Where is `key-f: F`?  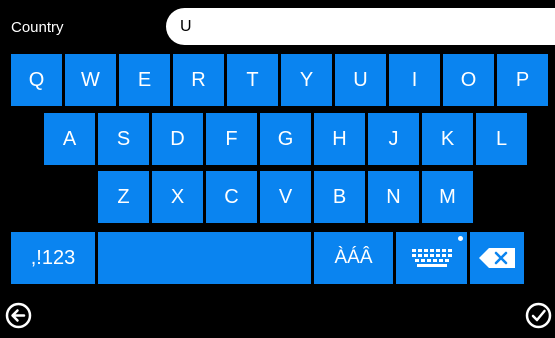
key-f: F is located at coordinates (231, 139).